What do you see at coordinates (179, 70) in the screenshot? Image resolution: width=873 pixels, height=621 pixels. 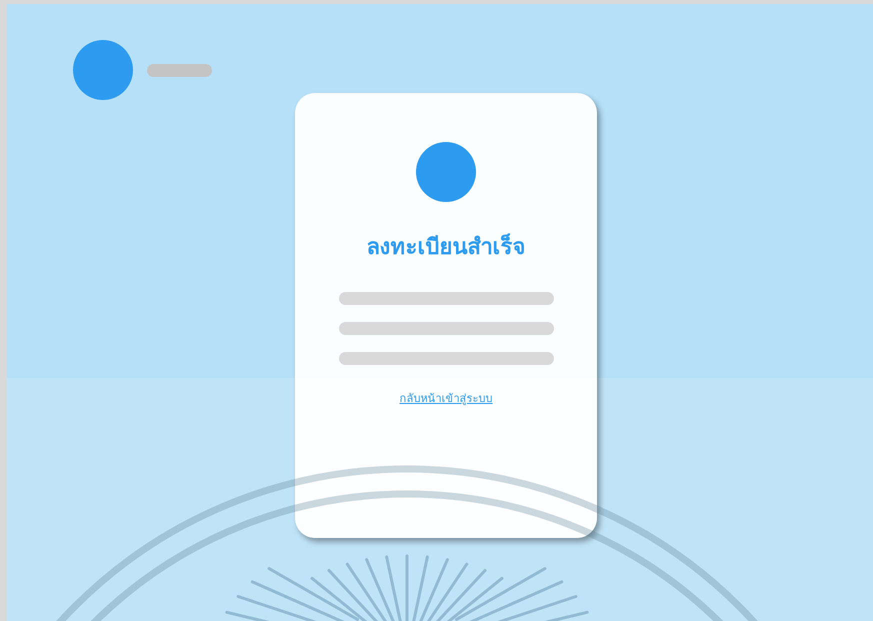 I see `placeholder-bar` at bounding box center [179, 70].